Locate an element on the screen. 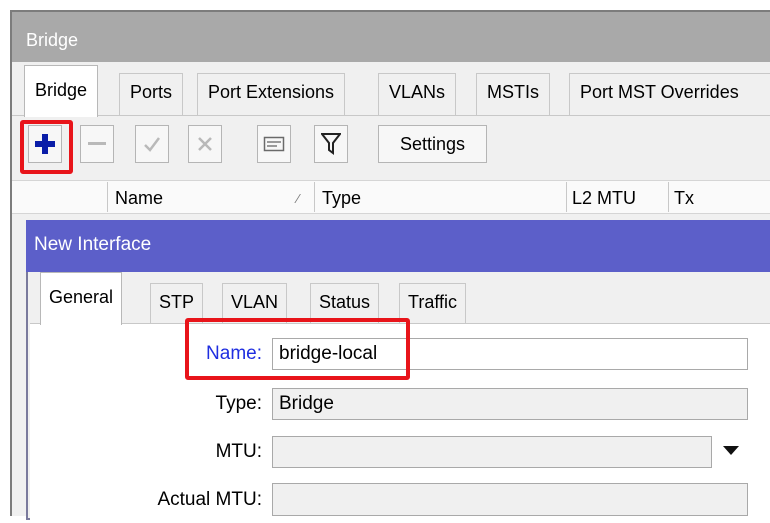  sort-indicator-icon: ⁄ is located at coordinates (298, 198).